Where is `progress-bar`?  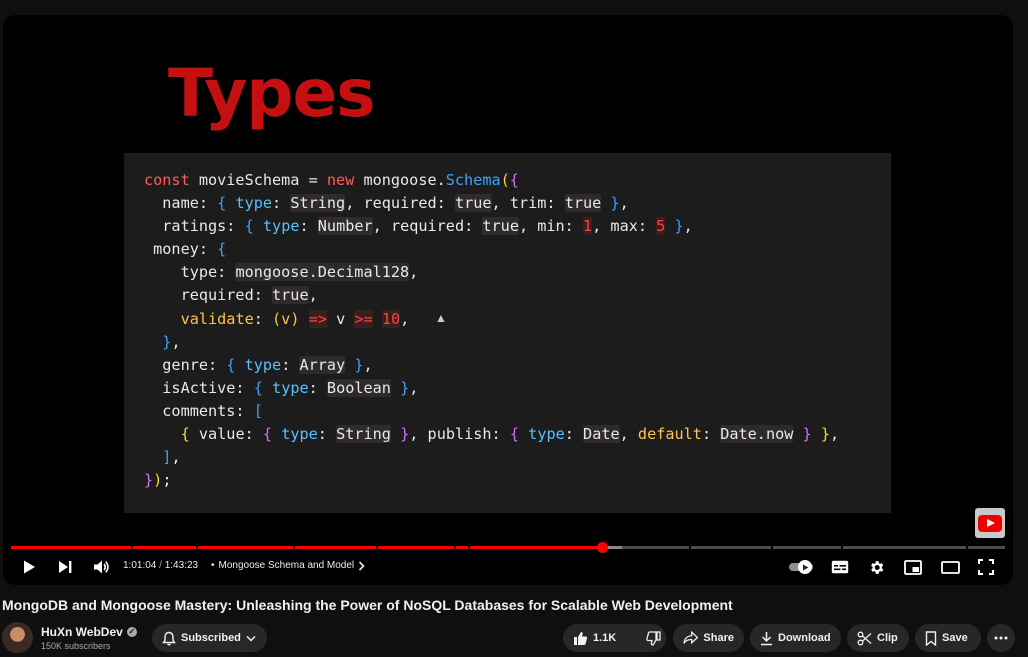
progress-bar is located at coordinates (508, 547).